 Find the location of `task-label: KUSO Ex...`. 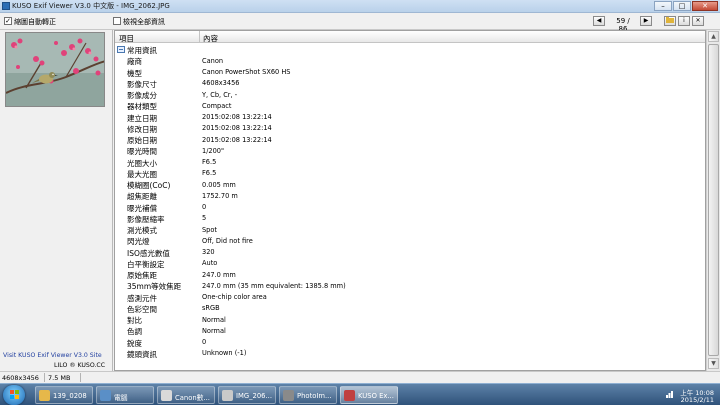

task-label: KUSO Ex... is located at coordinates (376, 396).